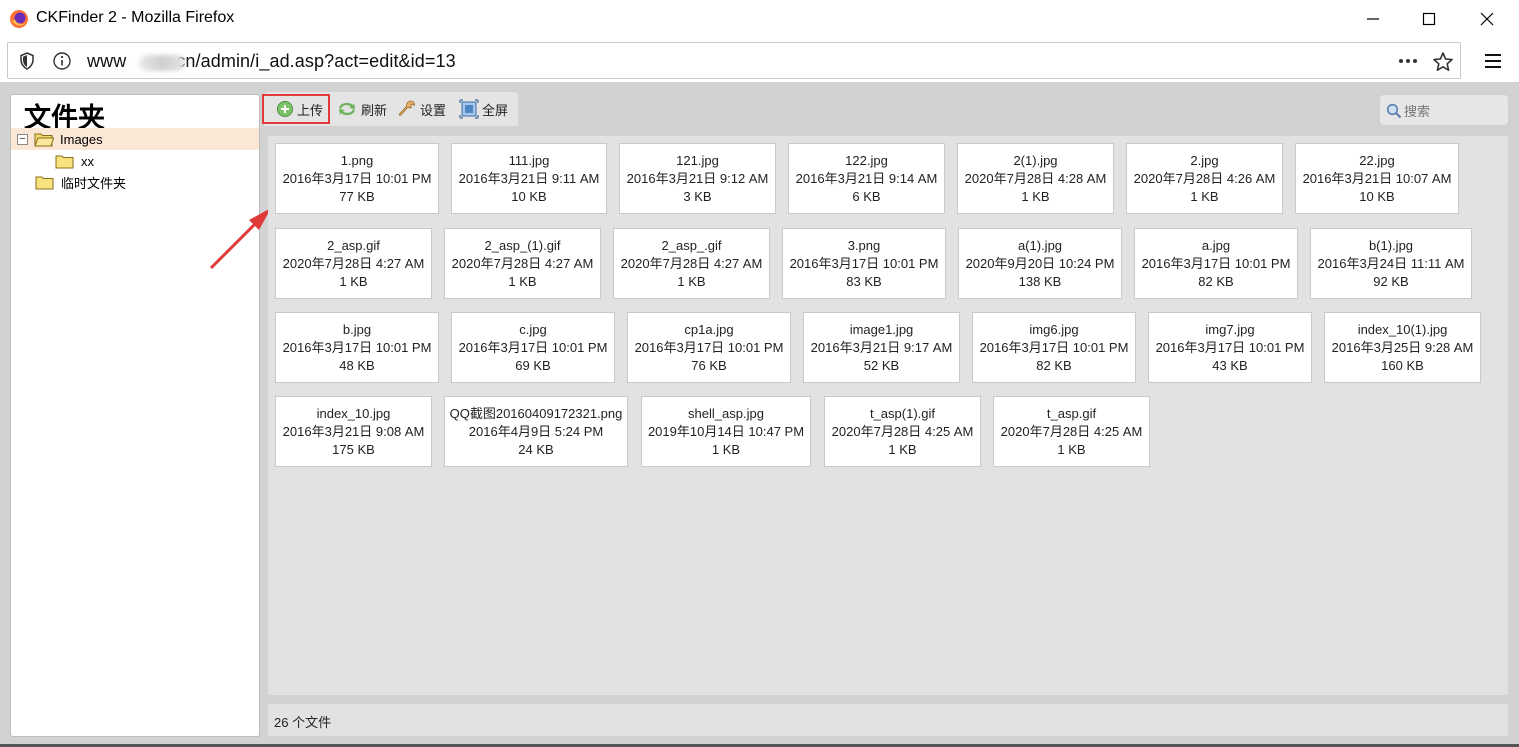 This screenshot has height=747, width=1519. Describe the element at coordinates (1391, 245) in the screenshot. I see `file-name: b(1).jpg` at that location.